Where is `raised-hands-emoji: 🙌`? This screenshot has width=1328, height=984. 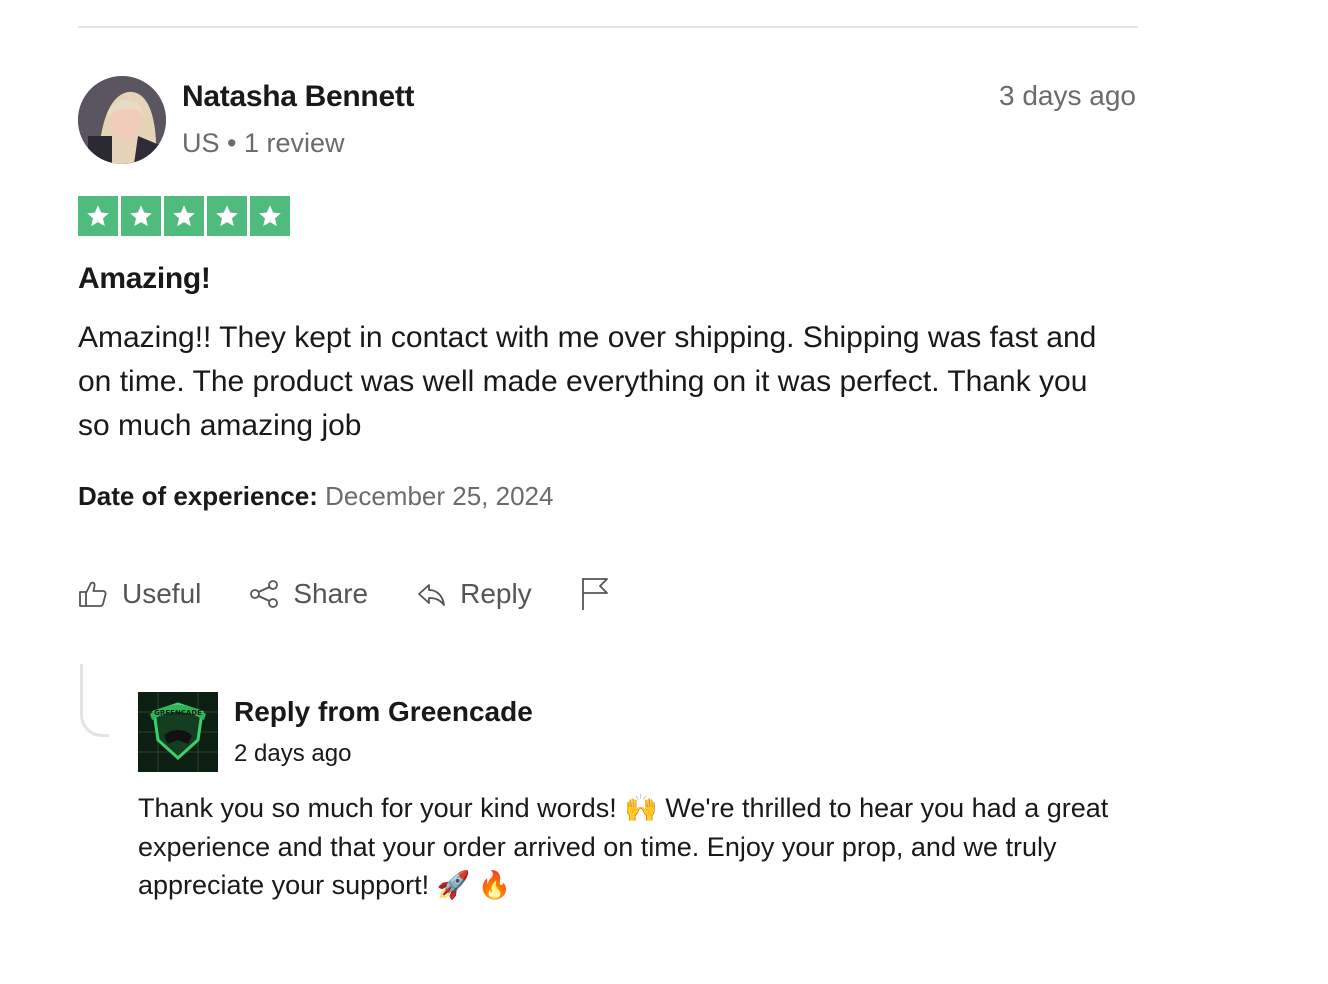
raised-hands-emoji: 🙌 is located at coordinates (641, 808).